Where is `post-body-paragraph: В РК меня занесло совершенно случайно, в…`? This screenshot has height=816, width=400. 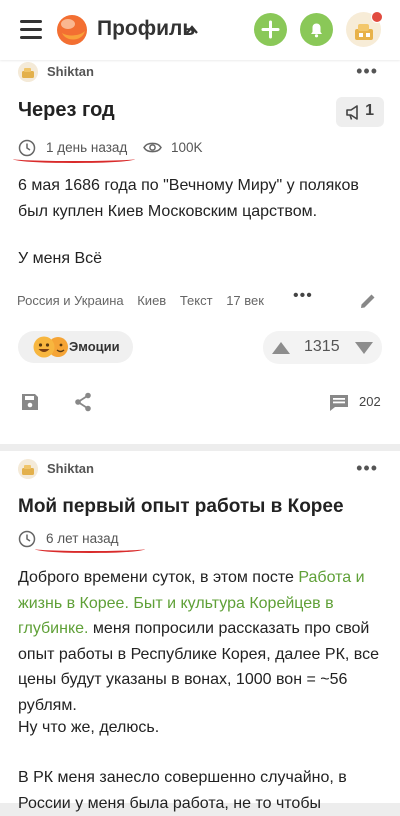 post-body-paragraph: В РК меня занесло совершенно случайно, в… is located at coordinates (182, 790).